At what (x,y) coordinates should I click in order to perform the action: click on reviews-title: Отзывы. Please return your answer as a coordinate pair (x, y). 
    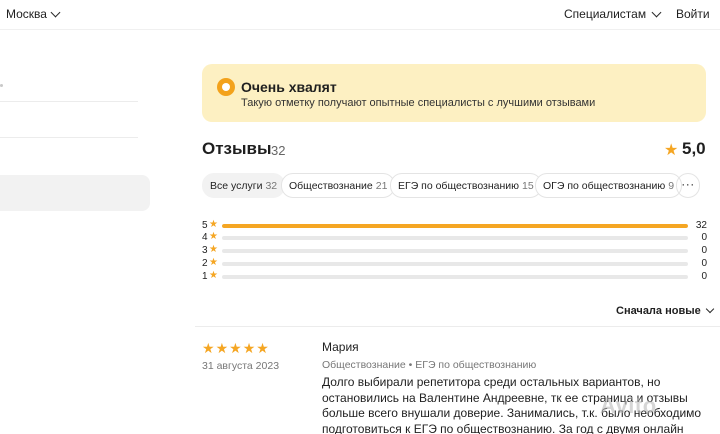
    Looking at the image, I should click on (237, 148).